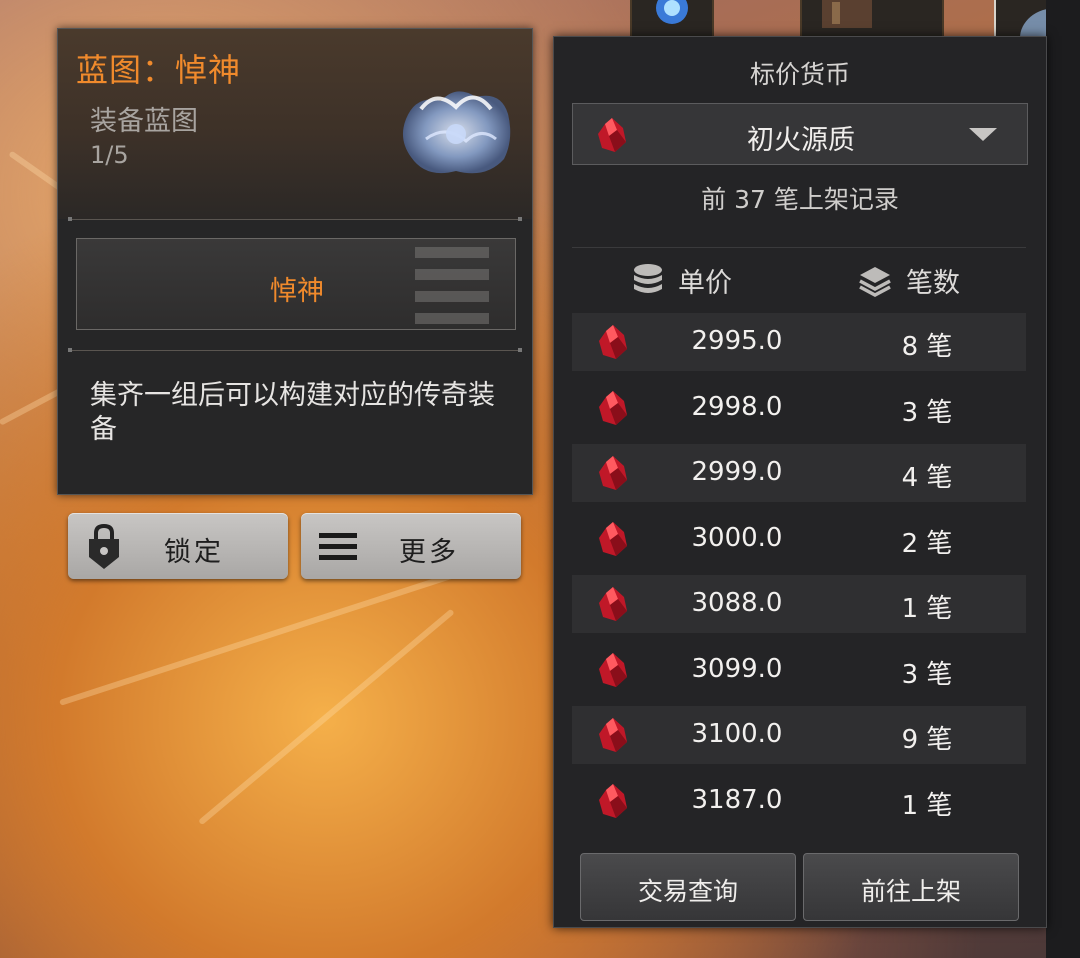  Describe the element at coordinates (737, 799) in the screenshot. I see `row-price: 3187.0` at that location.